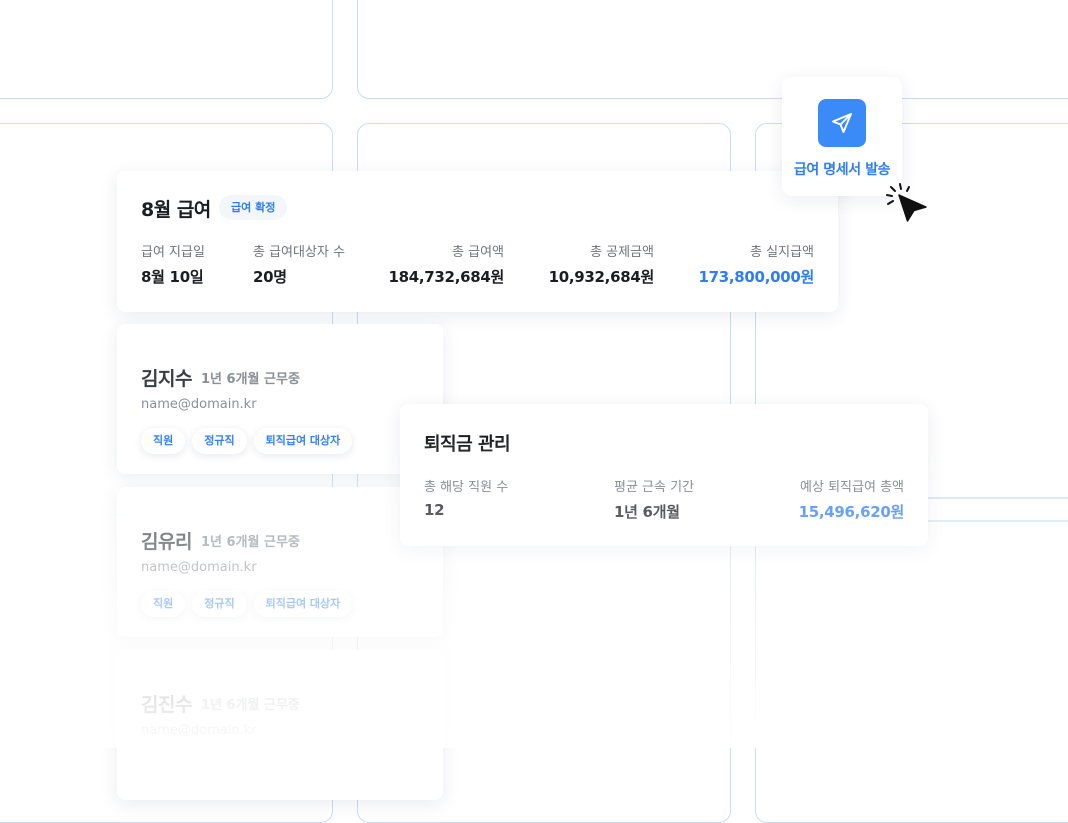 This screenshot has width=1068, height=823. Describe the element at coordinates (434, 510) in the screenshot. I see `stat-value: 12` at that location.